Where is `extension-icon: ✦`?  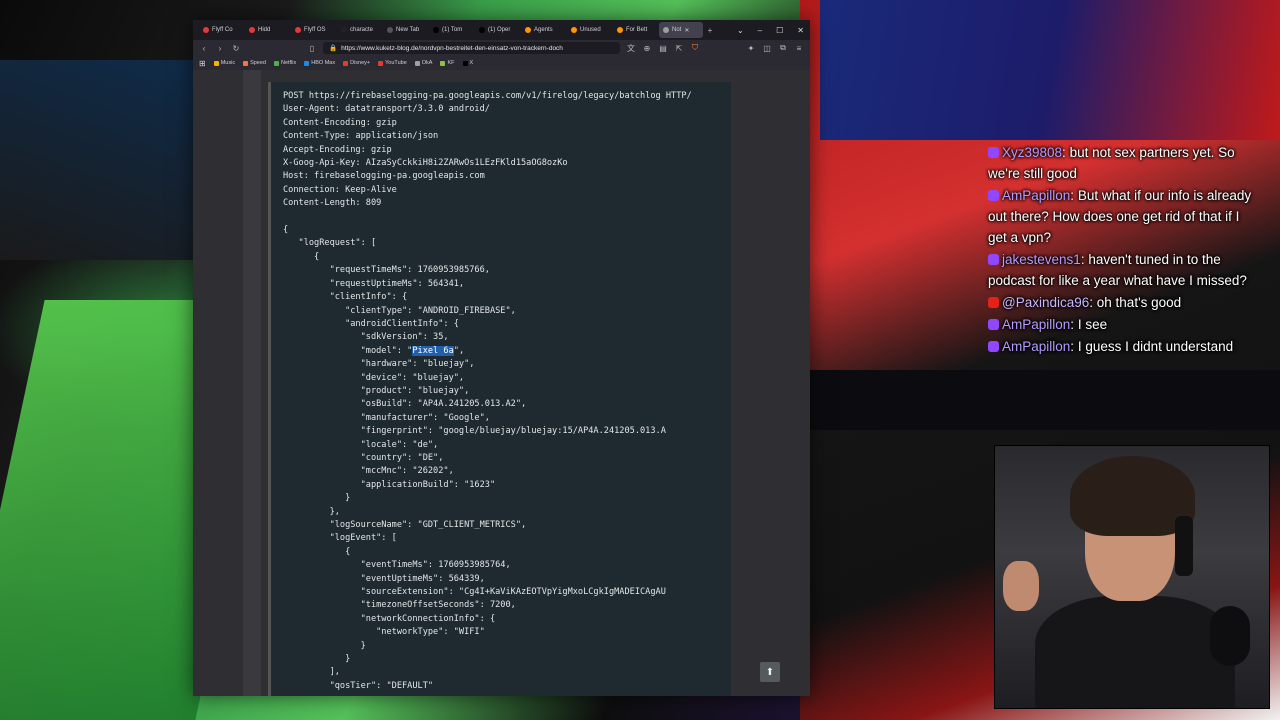
extension-icon: ✦ is located at coordinates (751, 48).